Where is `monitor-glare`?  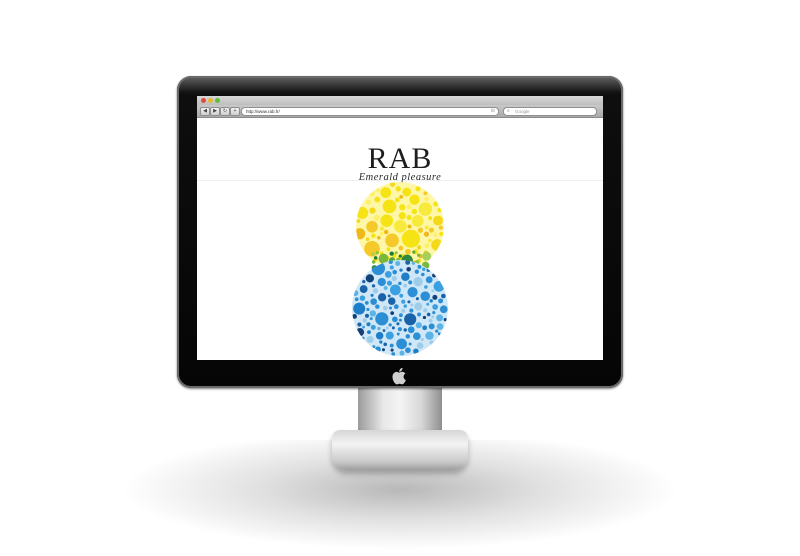 monitor-glare is located at coordinates (400, 85).